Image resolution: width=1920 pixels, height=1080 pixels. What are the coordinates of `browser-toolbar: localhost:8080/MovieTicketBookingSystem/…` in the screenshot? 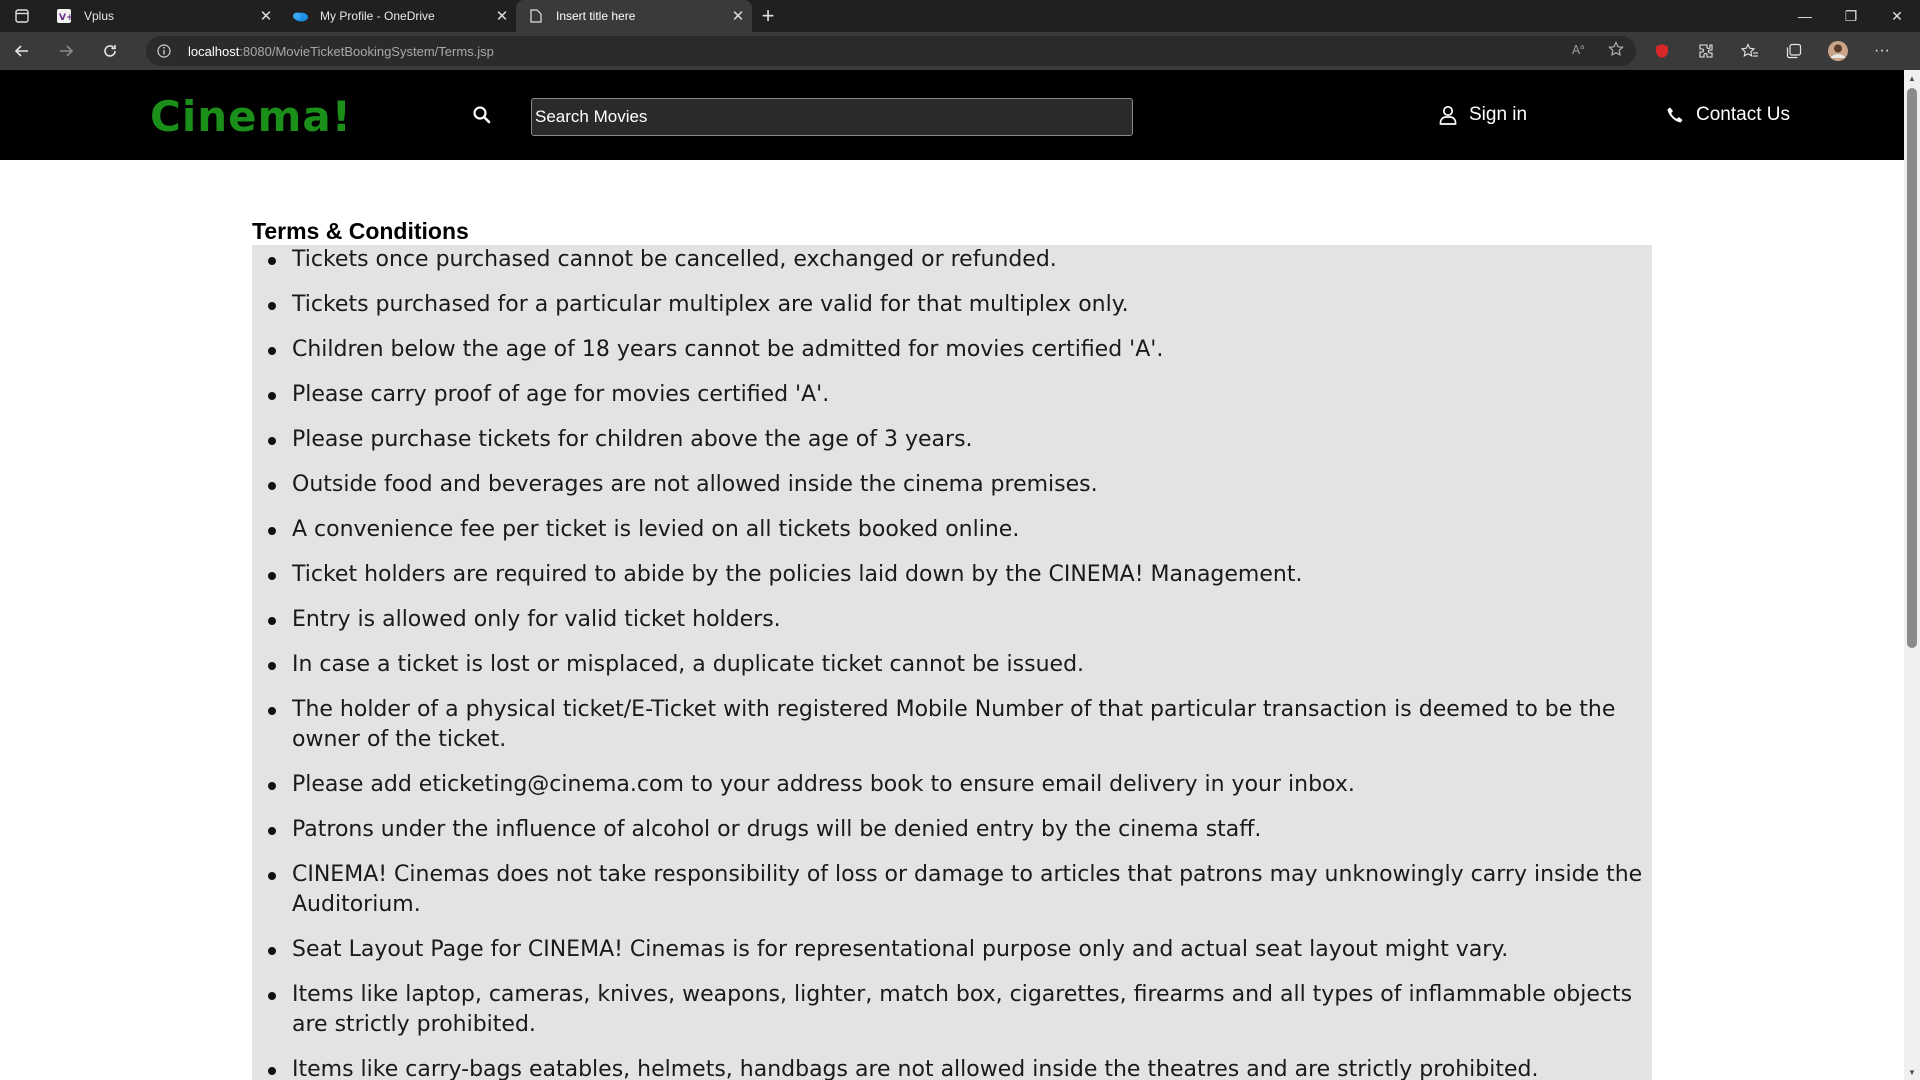 It's located at (960, 51).